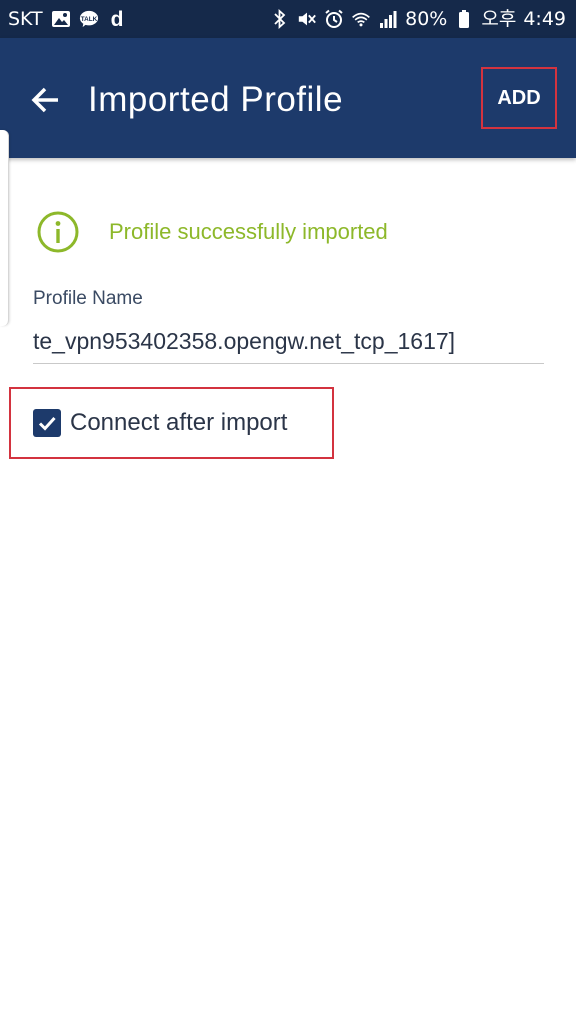 The width and height of the screenshot is (576, 1024). I want to click on back-arrow-icon, so click(44, 100).